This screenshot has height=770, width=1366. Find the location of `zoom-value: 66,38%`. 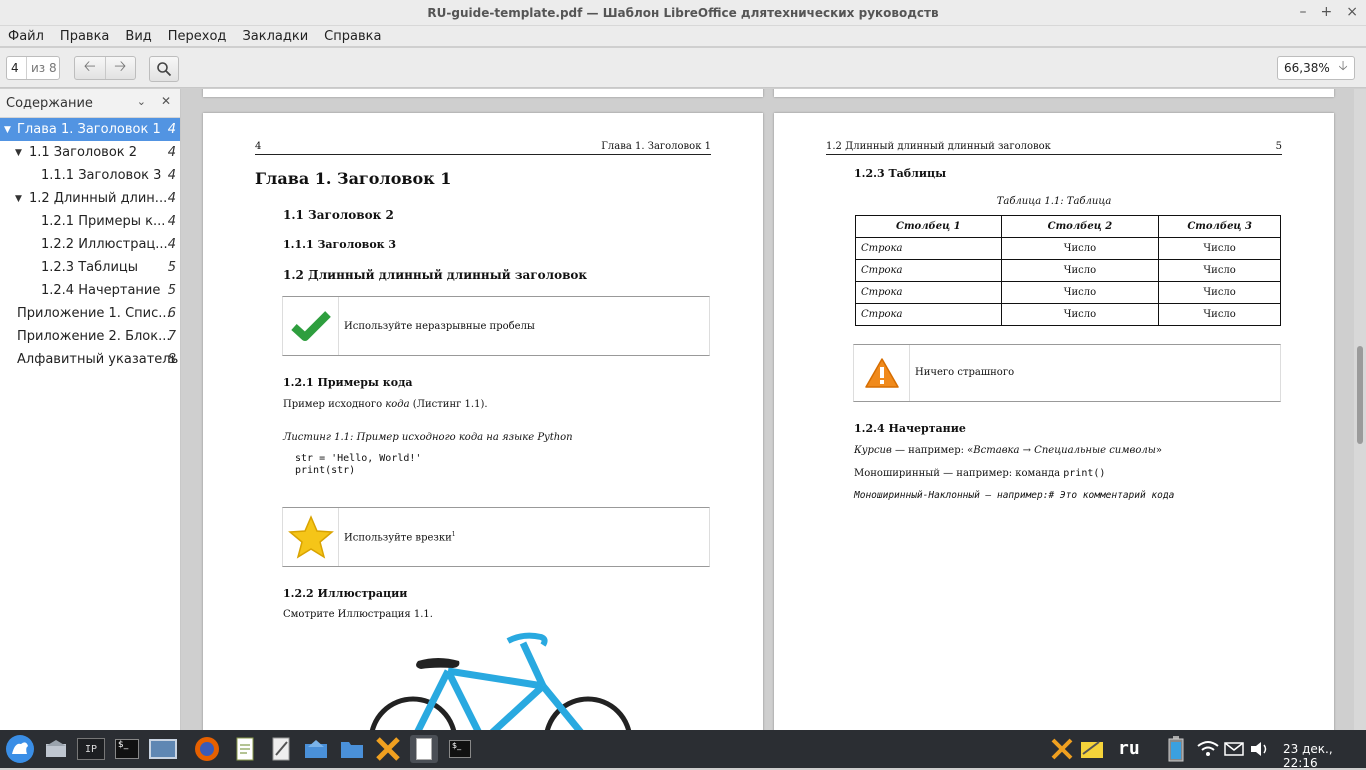

zoom-value: 66,38% is located at coordinates (1307, 68).